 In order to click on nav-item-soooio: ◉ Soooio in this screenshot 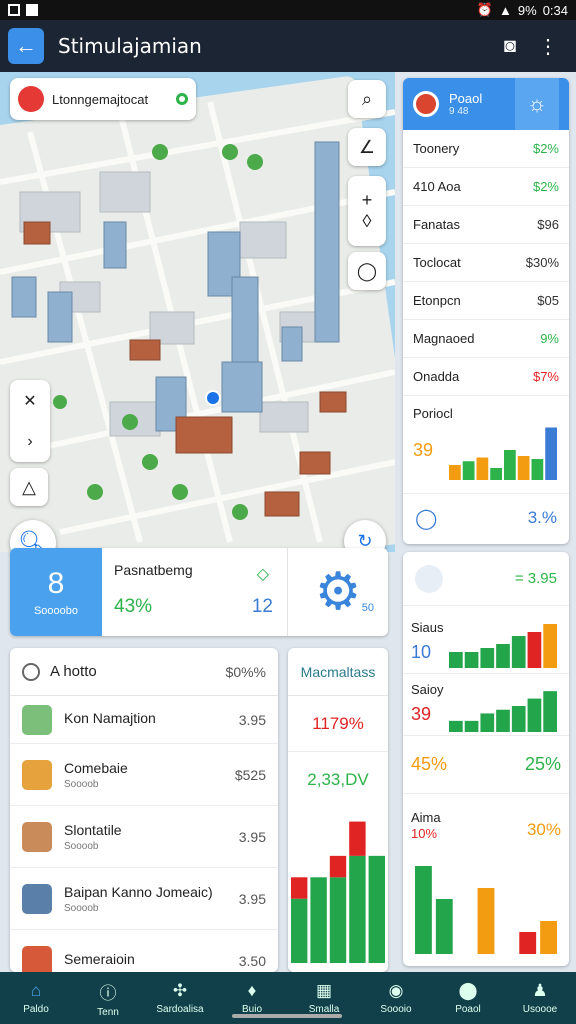, I will do `click(396, 998)`.